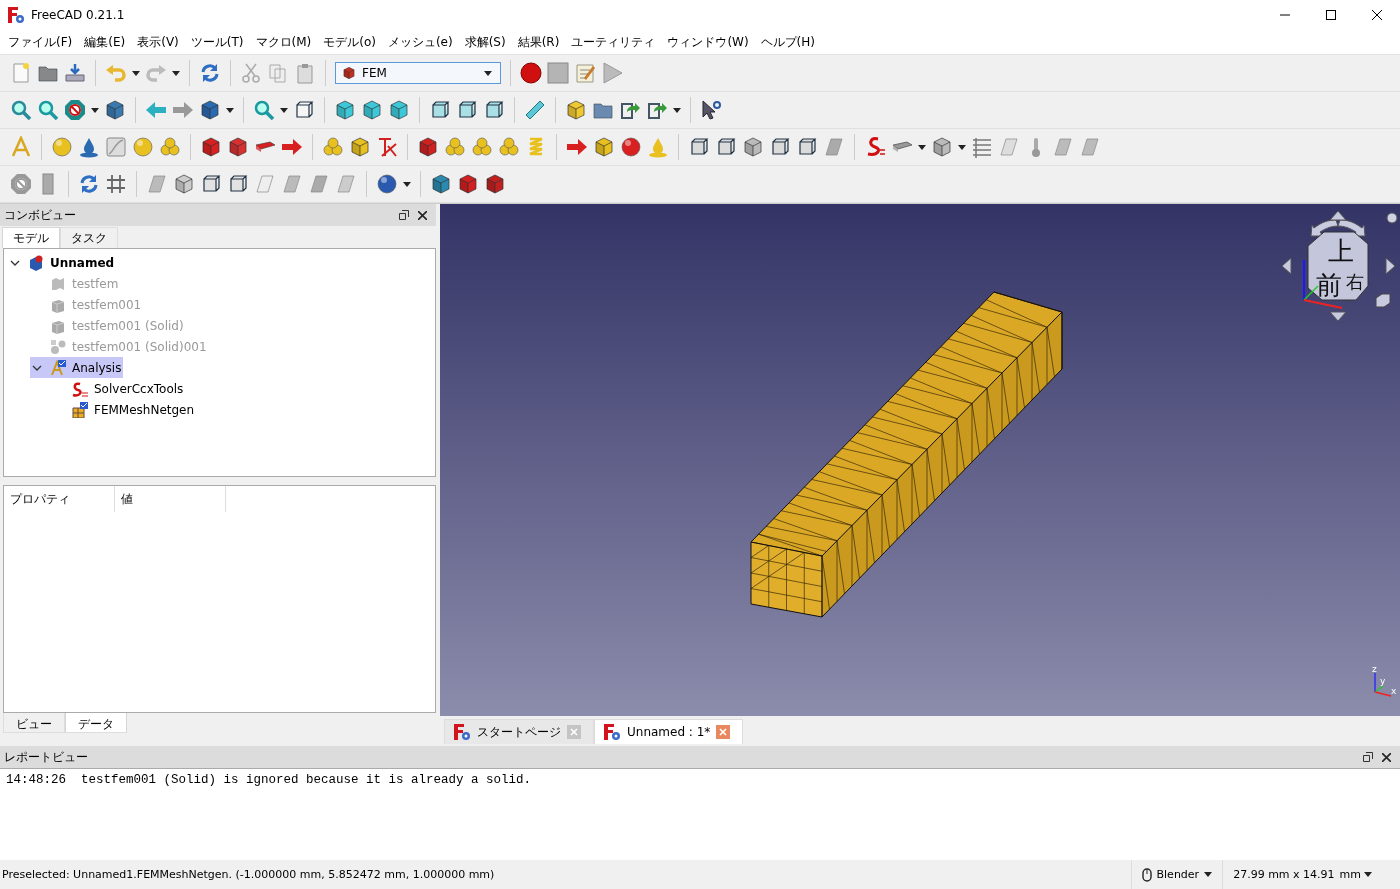 The height and width of the screenshot is (889, 1400). Describe the element at coordinates (349, 42) in the screenshot. I see `menu-item: モデル(o)` at that location.